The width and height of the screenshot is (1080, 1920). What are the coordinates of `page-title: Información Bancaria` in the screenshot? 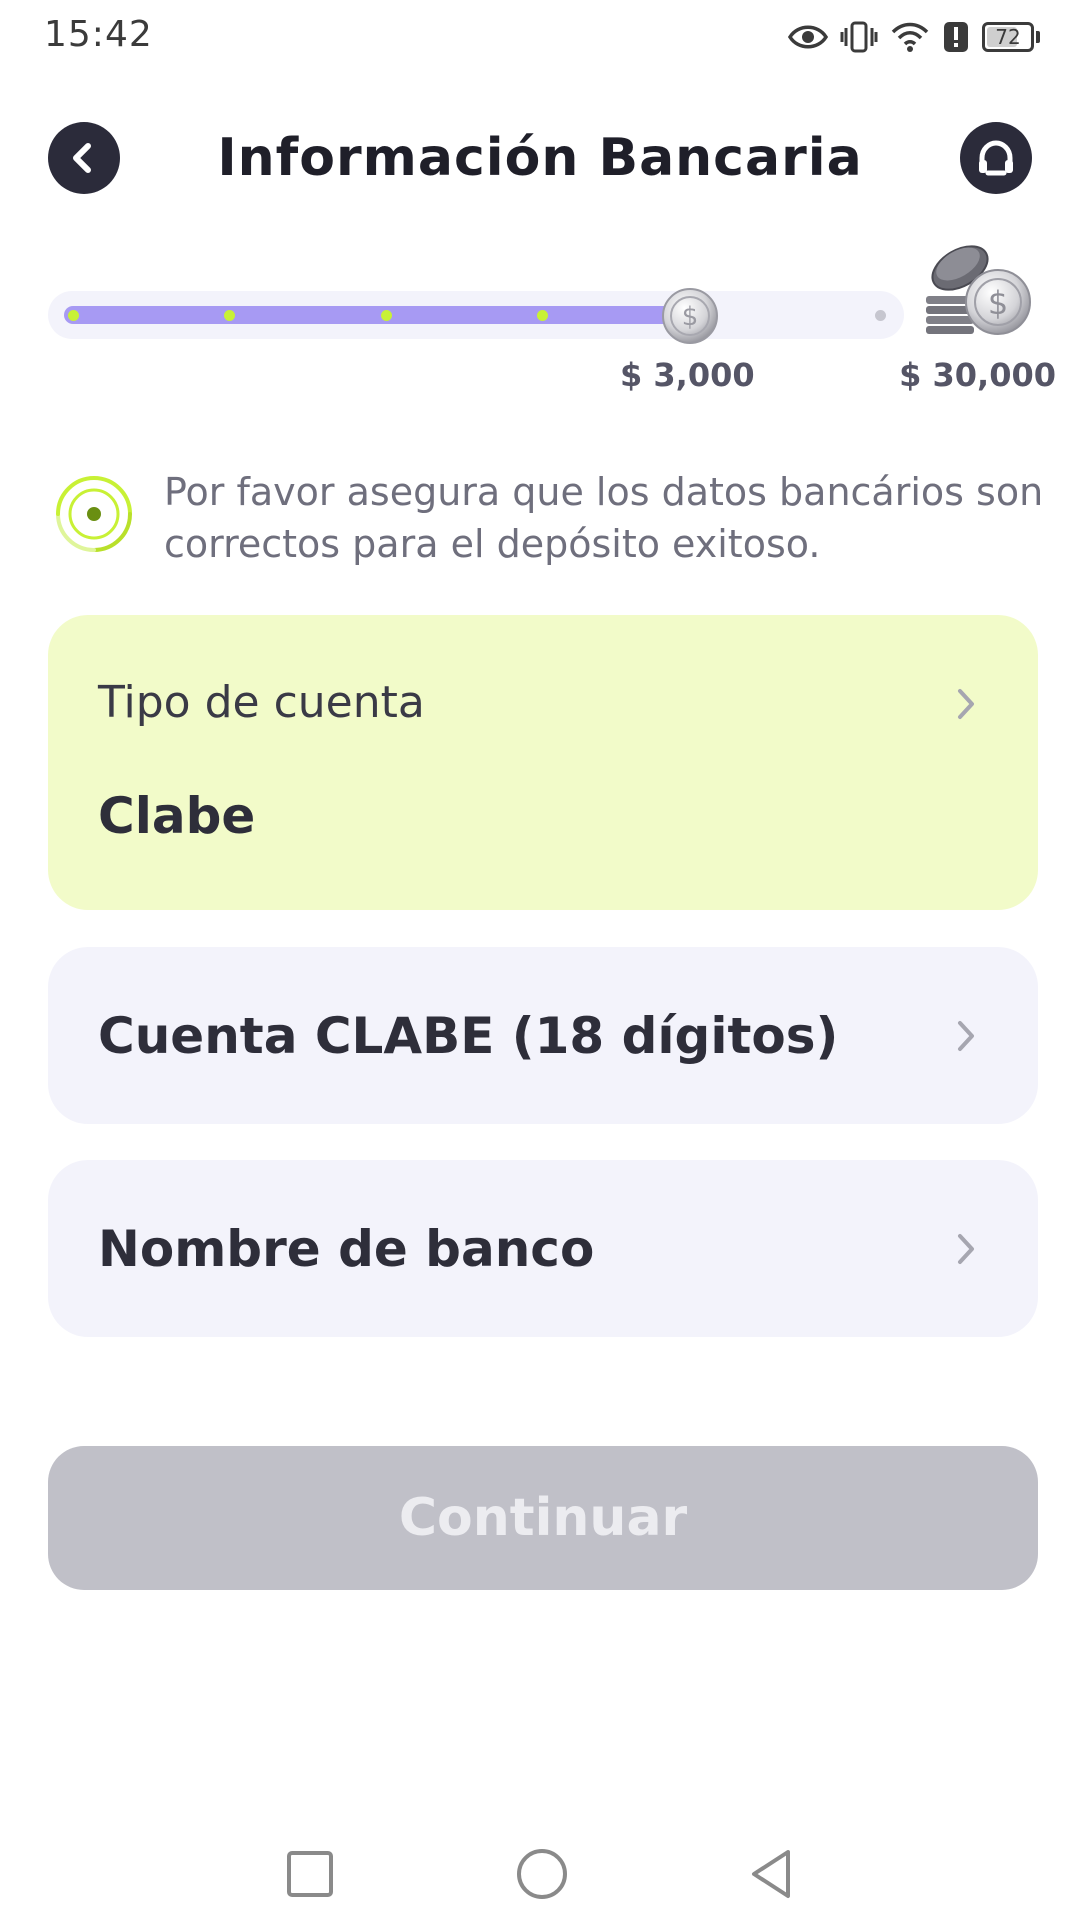 It's located at (540, 158).